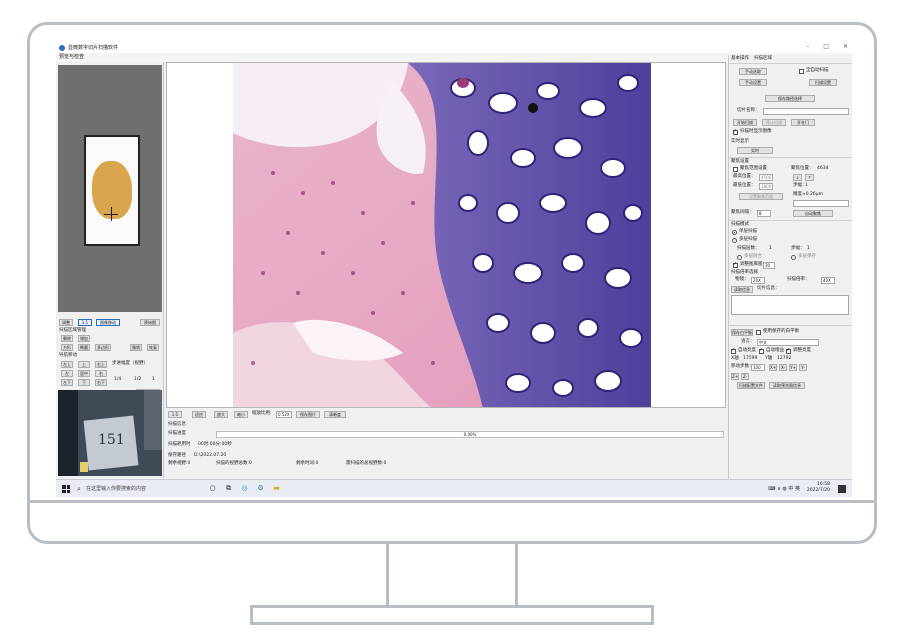 This screenshot has height=644, width=902. What do you see at coordinates (67, 347) in the screenshot?
I see `rect-region-button: 方形` at bounding box center [67, 347].